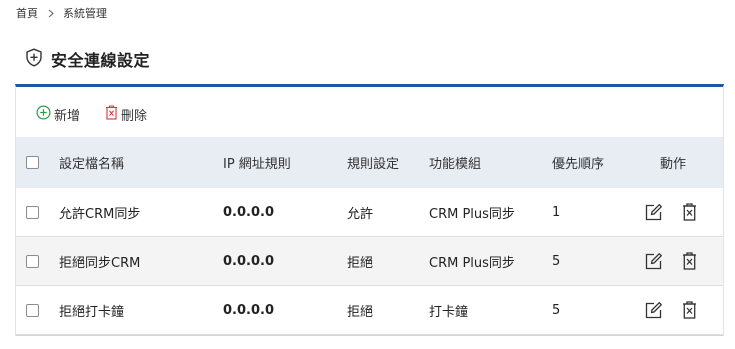 The height and width of the screenshot is (349, 735). Describe the element at coordinates (673, 164) in the screenshot. I see `column-header-action: 動作` at that location.